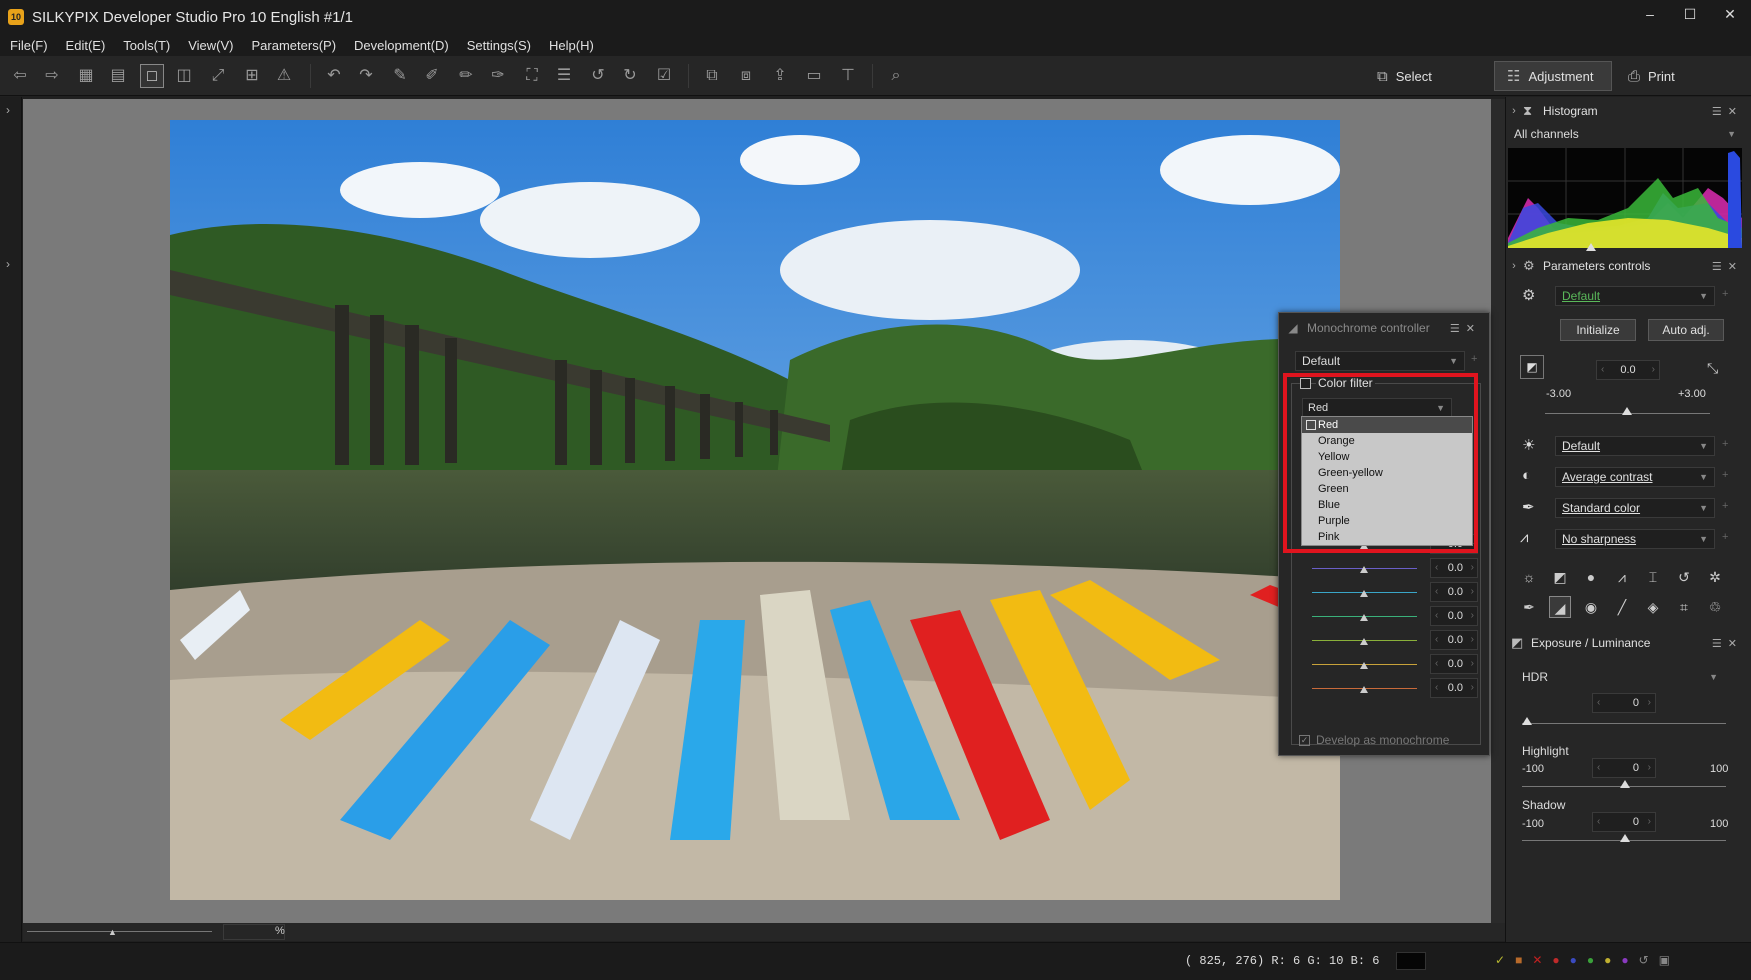 Image resolution: width=1751 pixels, height=980 pixels. Describe the element at coordinates (86, 76) in the screenshot. I see `grid-view-icon: ▦` at that location.